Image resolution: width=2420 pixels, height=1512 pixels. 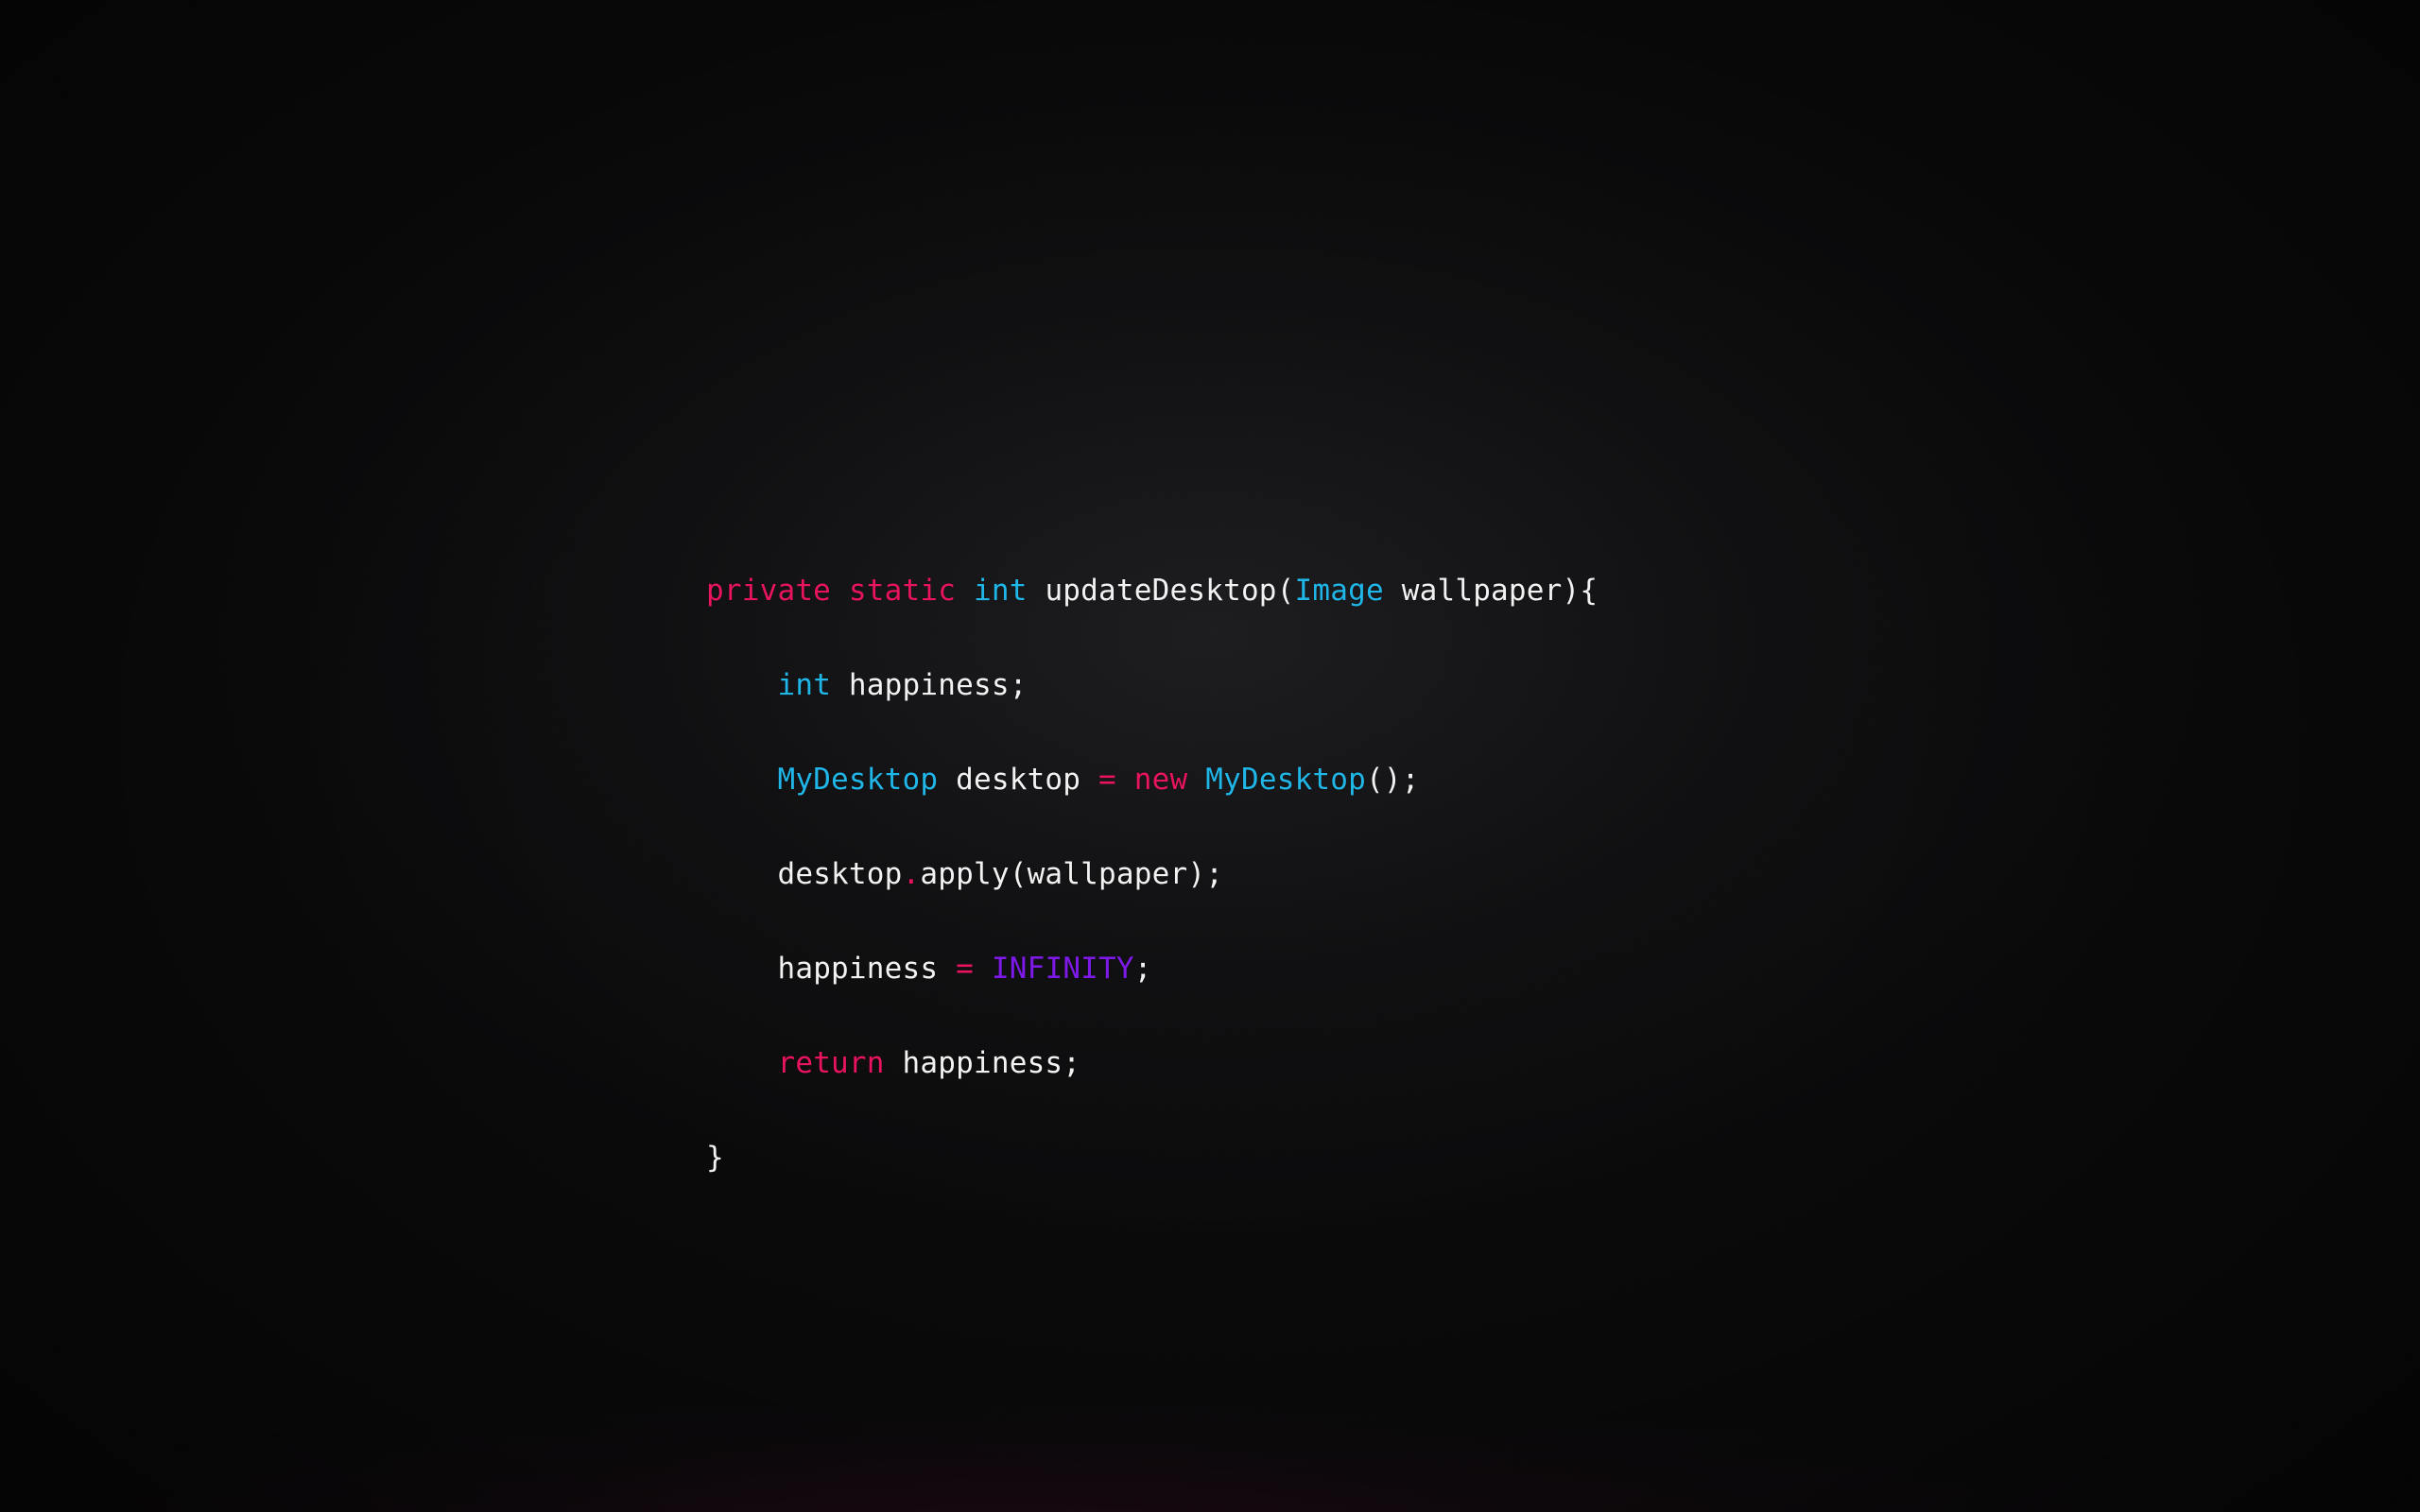 I want to click on code-token-type: Image, so click(x=1339, y=591).